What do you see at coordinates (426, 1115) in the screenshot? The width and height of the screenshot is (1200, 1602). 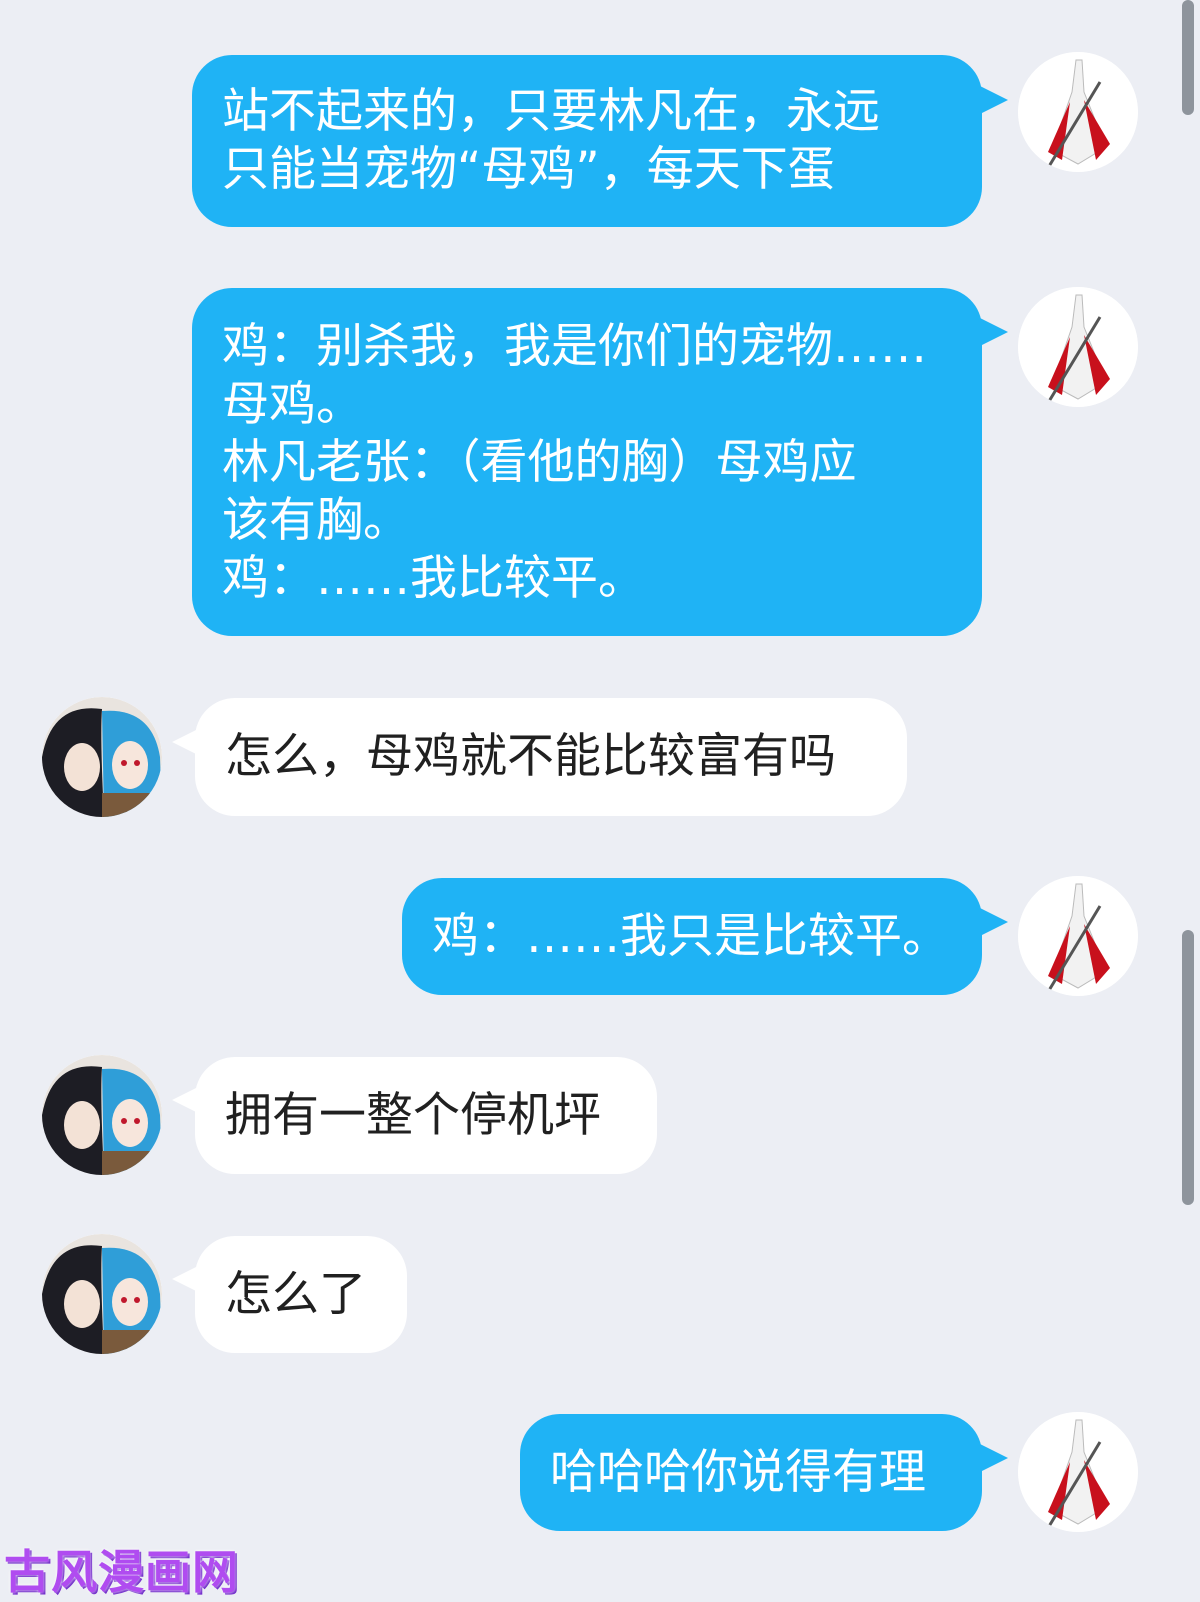 I see `message-bubble: 拥有一整个停机坪` at bounding box center [426, 1115].